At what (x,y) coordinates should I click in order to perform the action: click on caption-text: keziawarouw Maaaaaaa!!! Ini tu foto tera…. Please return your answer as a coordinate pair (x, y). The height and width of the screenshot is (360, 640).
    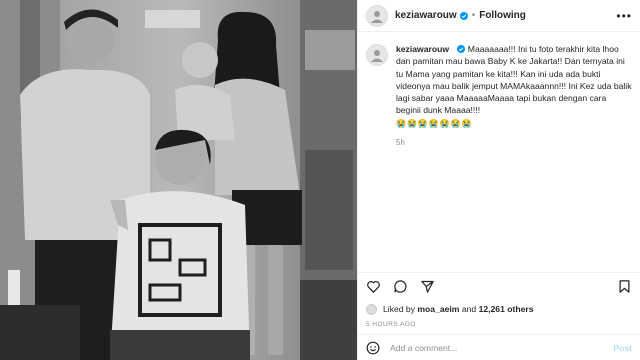
    Looking at the image, I should click on (514, 86).